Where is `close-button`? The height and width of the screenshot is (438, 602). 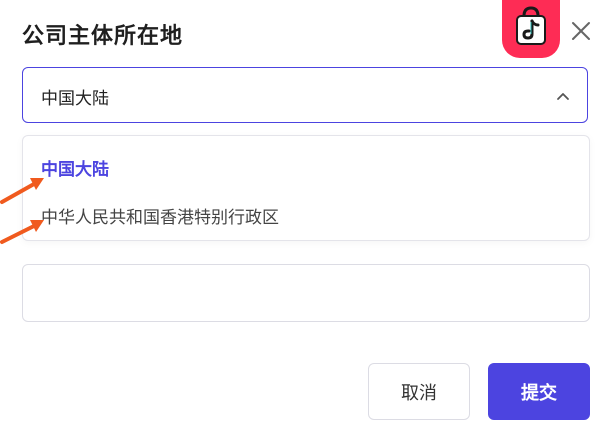 close-button is located at coordinates (581, 31).